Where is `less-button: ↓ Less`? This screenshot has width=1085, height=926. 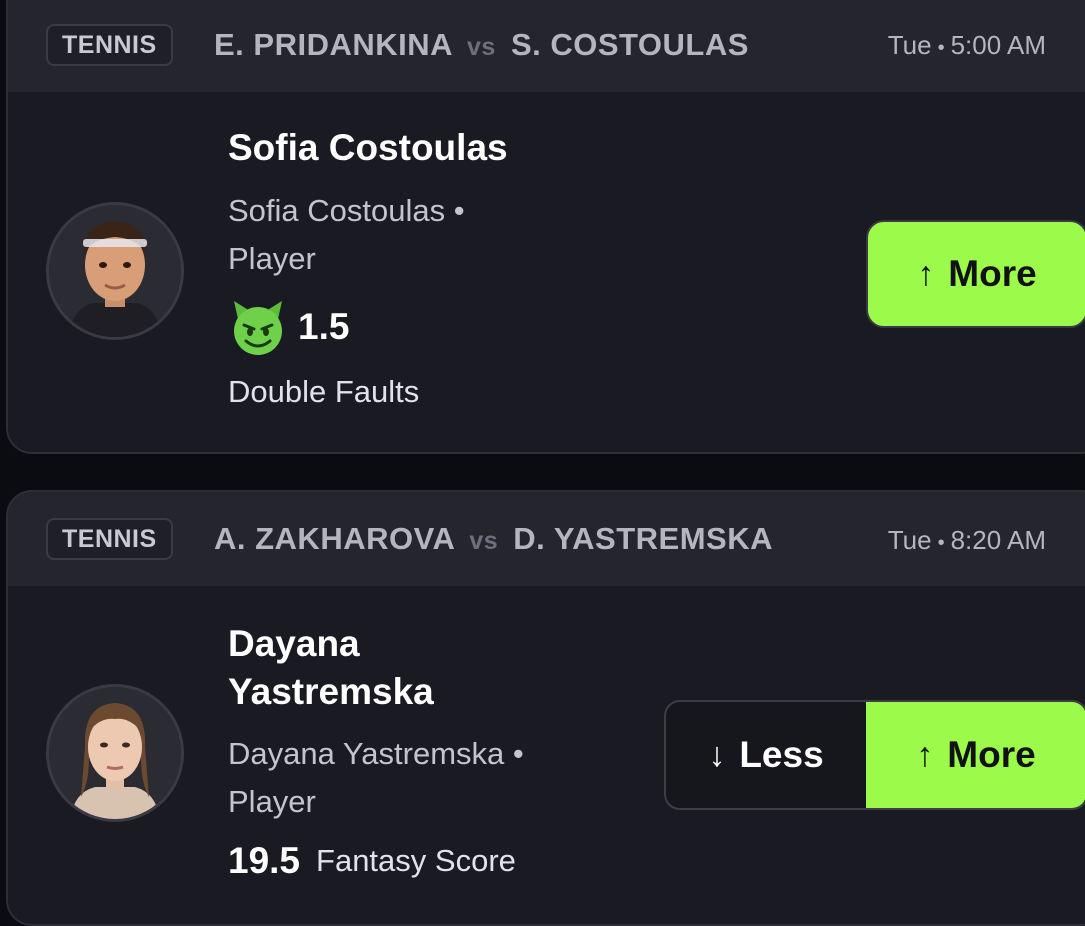
less-button: ↓ Less is located at coordinates (766, 755).